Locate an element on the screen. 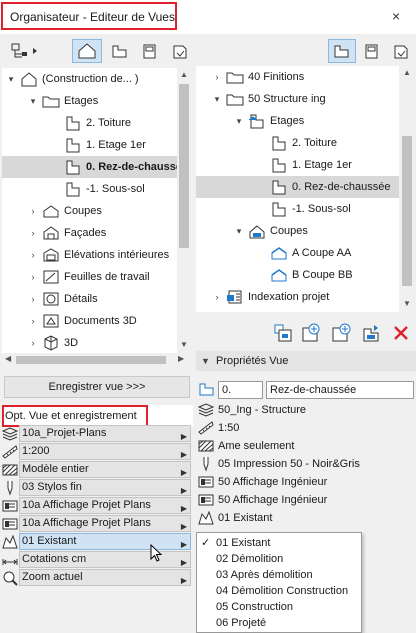 The height and width of the screenshot is (633, 416). tree-item: A Coupe AA is located at coordinates (297, 253).